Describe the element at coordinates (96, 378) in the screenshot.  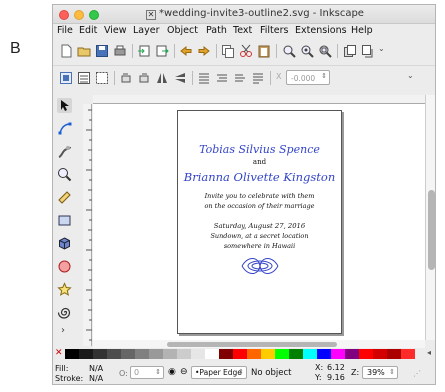
I see `stroke-value: N/A` at that location.